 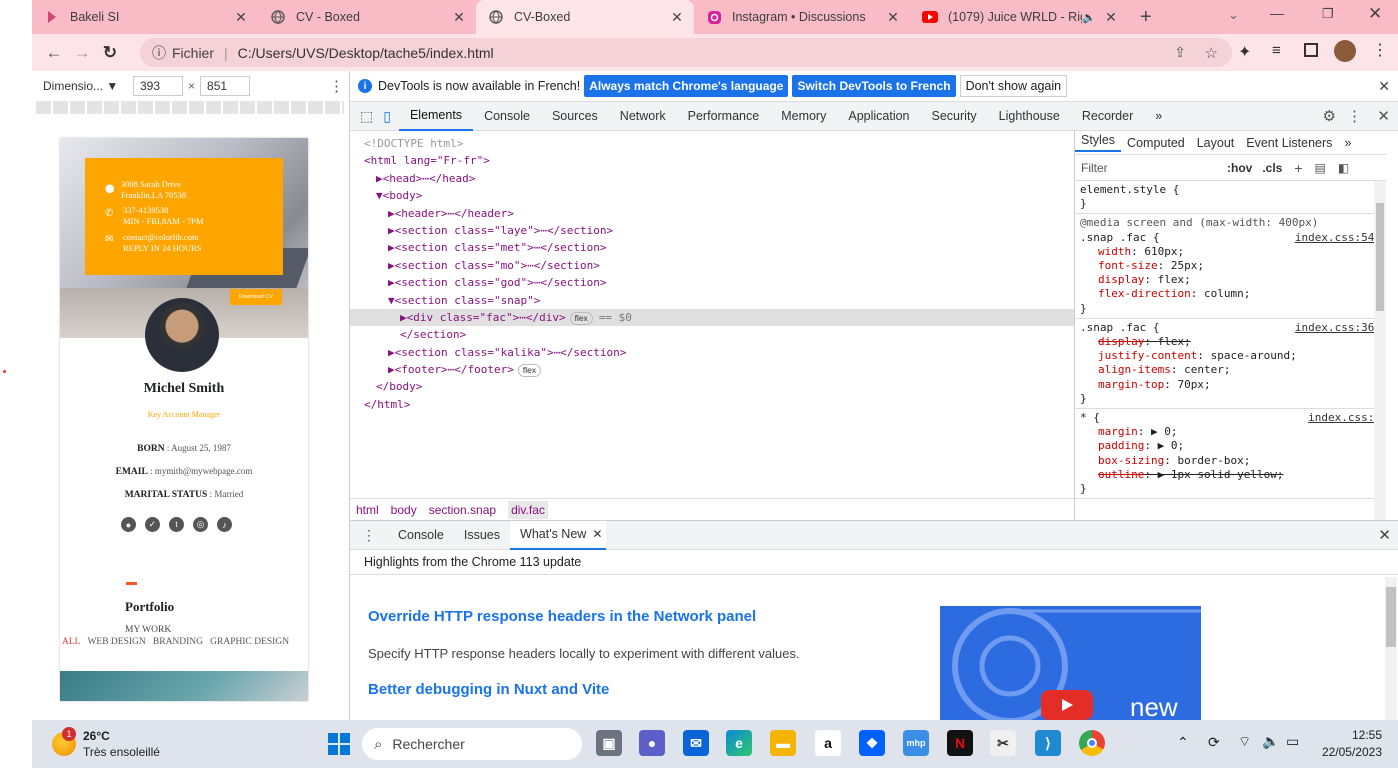 What do you see at coordinates (488, 689) in the screenshot?
I see `feature-link: Better debugging in Nuxt and Vite` at bounding box center [488, 689].